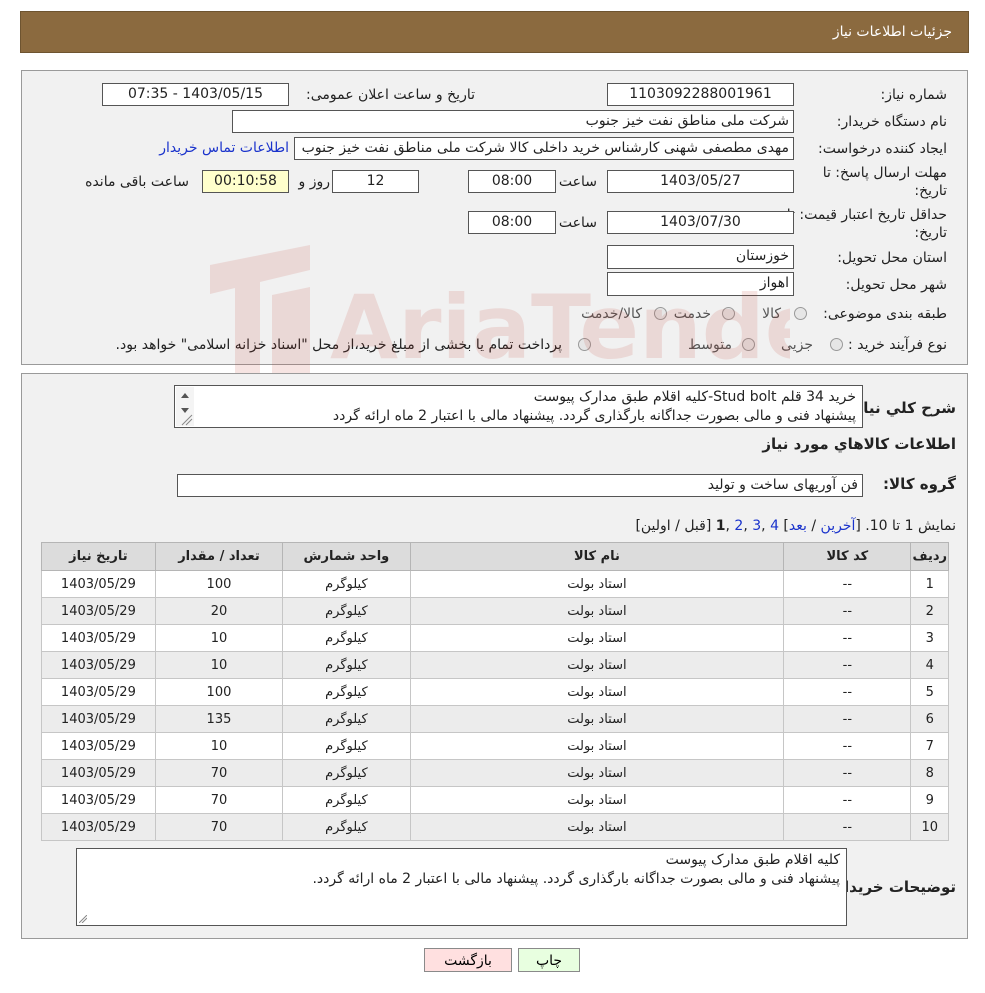 The height and width of the screenshot is (993, 985). I want to click on category-label: طبقه بندی موضوعی:, so click(885, 314).